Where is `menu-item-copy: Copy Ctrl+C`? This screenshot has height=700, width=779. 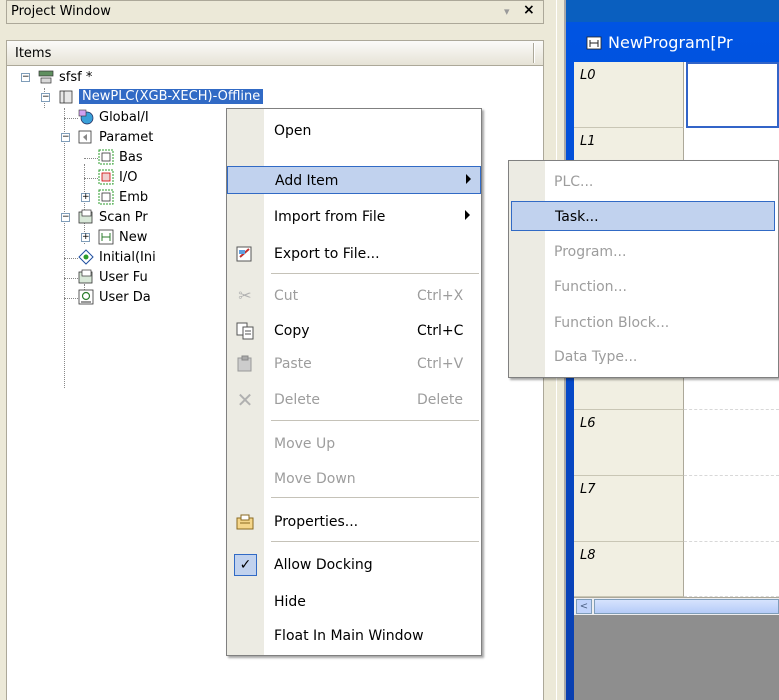
menu-item-copy: Copy Ctrl+C is located at coordinates (354, 331).